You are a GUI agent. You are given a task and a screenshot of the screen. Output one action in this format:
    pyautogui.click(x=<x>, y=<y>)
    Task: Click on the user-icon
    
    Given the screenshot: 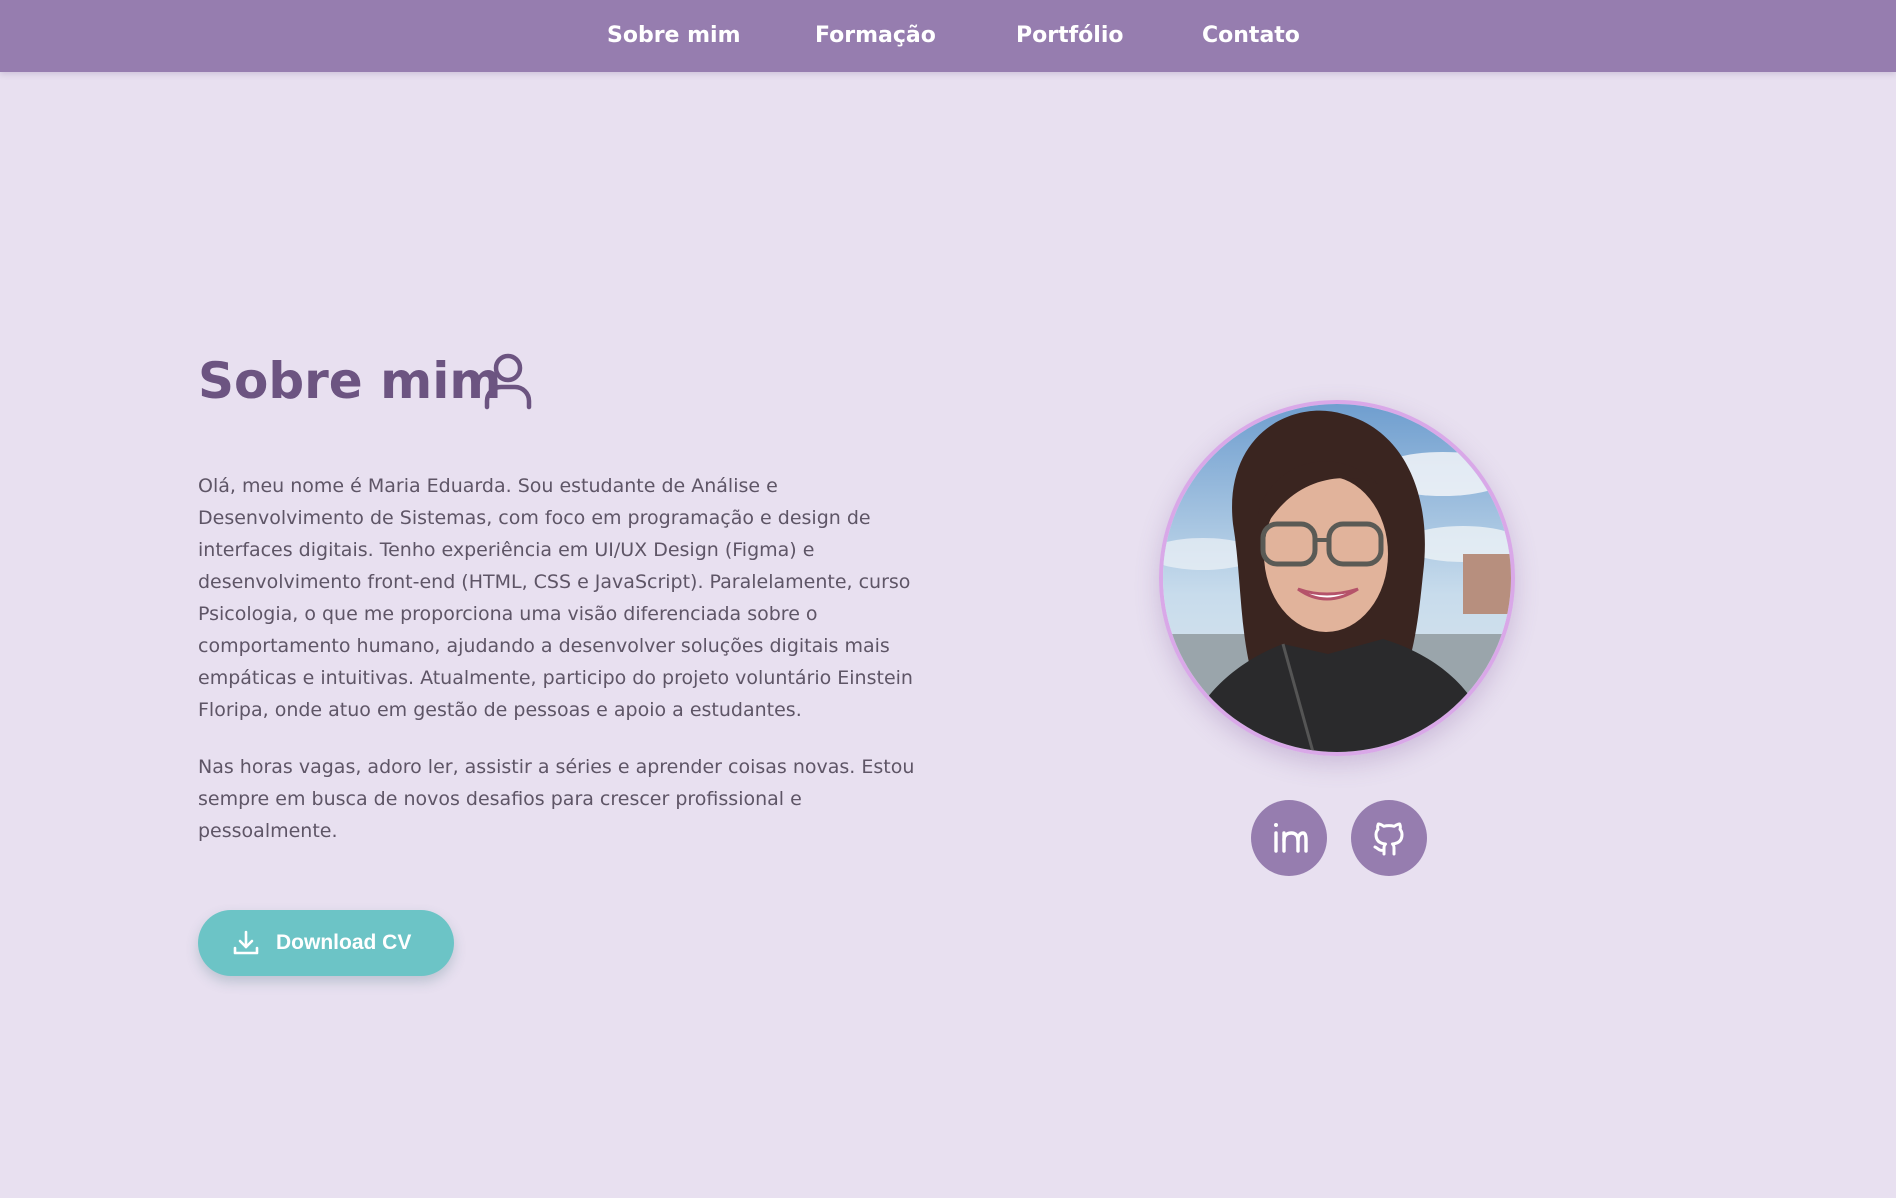 What is the action you would take?
    pyautogui.click(x=508, y=381)
    